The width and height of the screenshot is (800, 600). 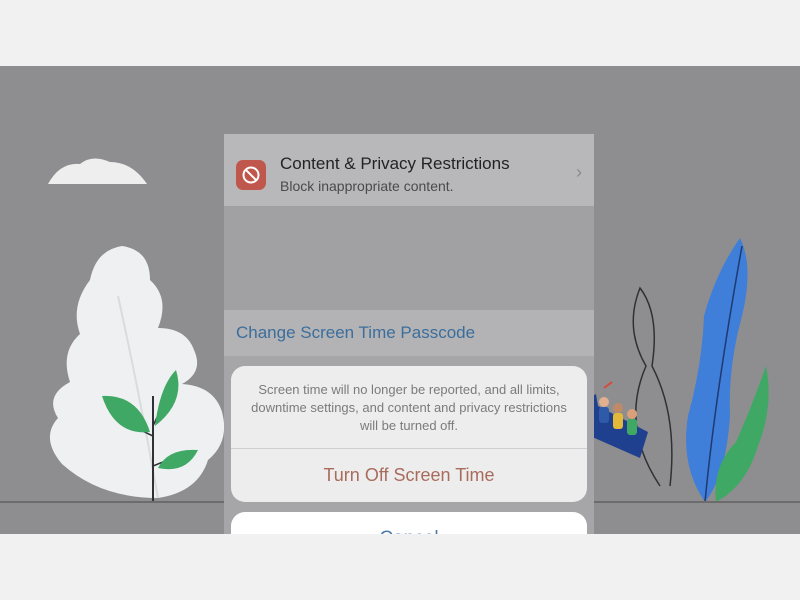 What do you see at coordinates (251, 175) in the screenshot?
I see `restriction-icon` at bounding box center [251, 175].